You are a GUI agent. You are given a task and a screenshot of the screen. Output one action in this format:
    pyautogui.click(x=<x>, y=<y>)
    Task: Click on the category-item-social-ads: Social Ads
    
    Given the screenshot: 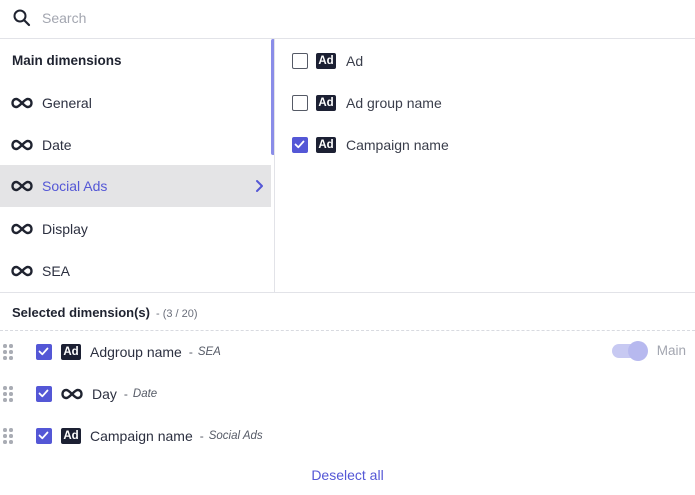 What is the action you would take?
    pyautogui.click(x=135, y=186)
    